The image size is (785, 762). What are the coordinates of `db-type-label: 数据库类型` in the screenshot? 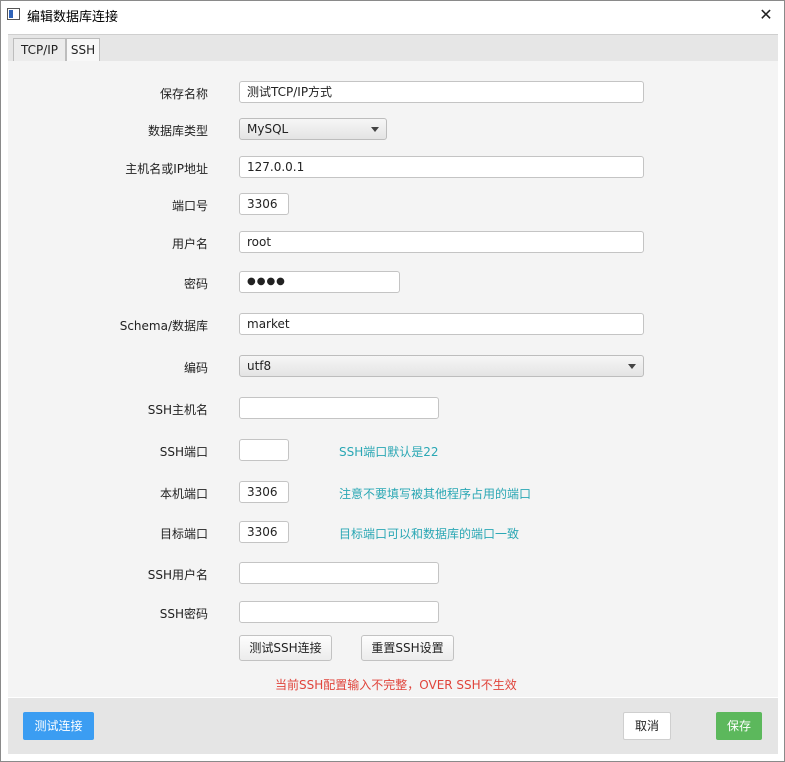 It's located at (177, 131).